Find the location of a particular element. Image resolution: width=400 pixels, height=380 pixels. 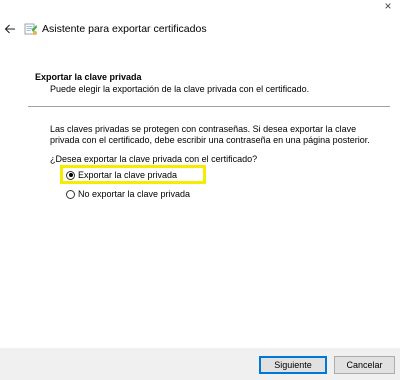

radio-unselected-icon is located at coordinates (70, 194).